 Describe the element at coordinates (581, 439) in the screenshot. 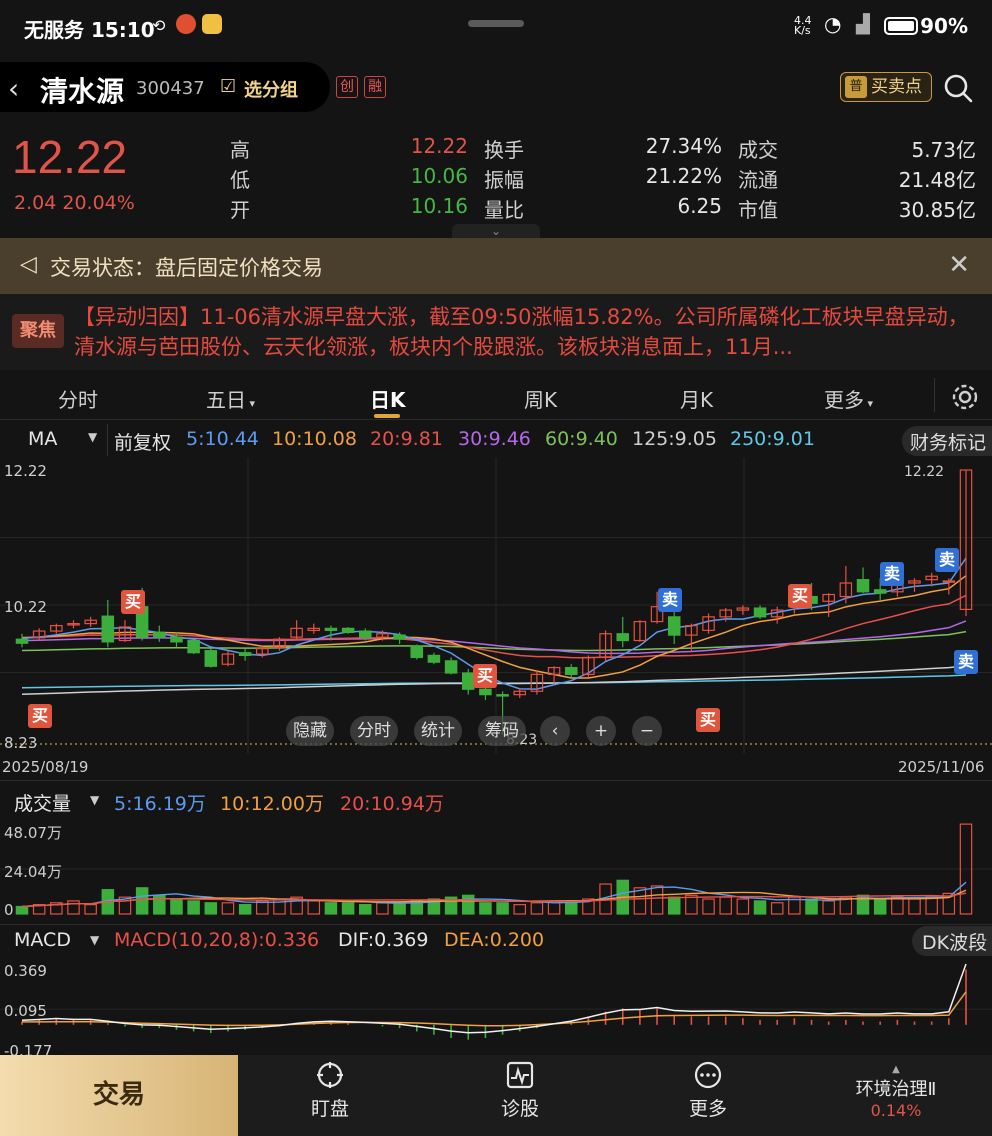

I see `ma60-value: 60:9.40` at that location.